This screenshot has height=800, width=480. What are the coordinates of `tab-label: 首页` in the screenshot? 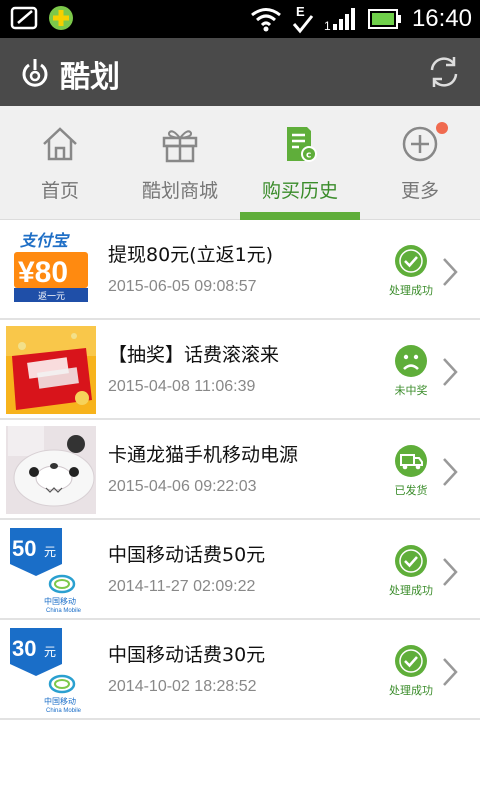 It's located at (59, 191).